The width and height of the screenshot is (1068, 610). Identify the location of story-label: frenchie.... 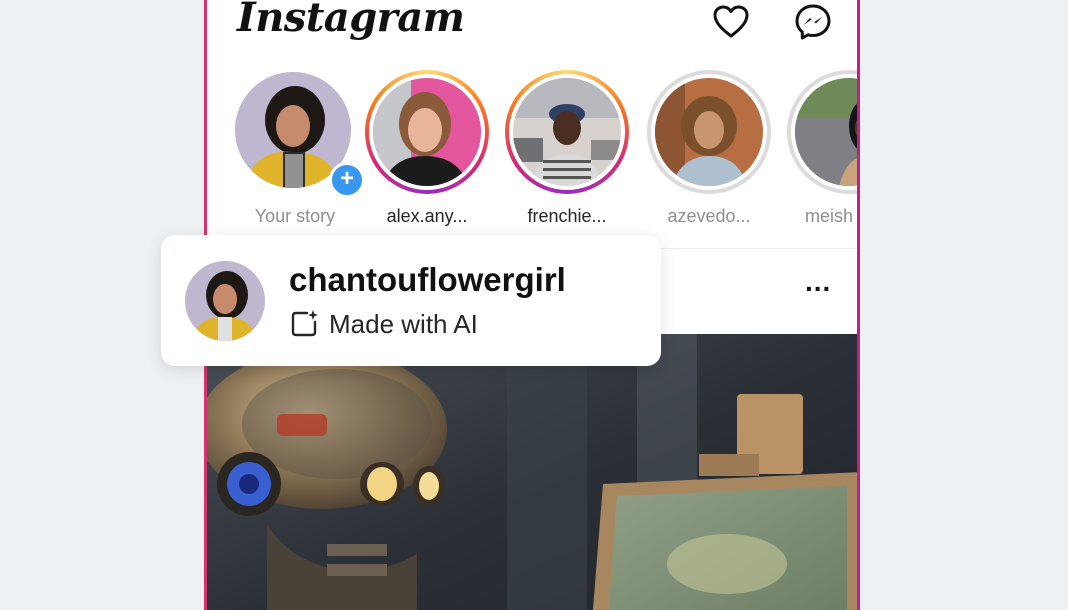
(567, 216).